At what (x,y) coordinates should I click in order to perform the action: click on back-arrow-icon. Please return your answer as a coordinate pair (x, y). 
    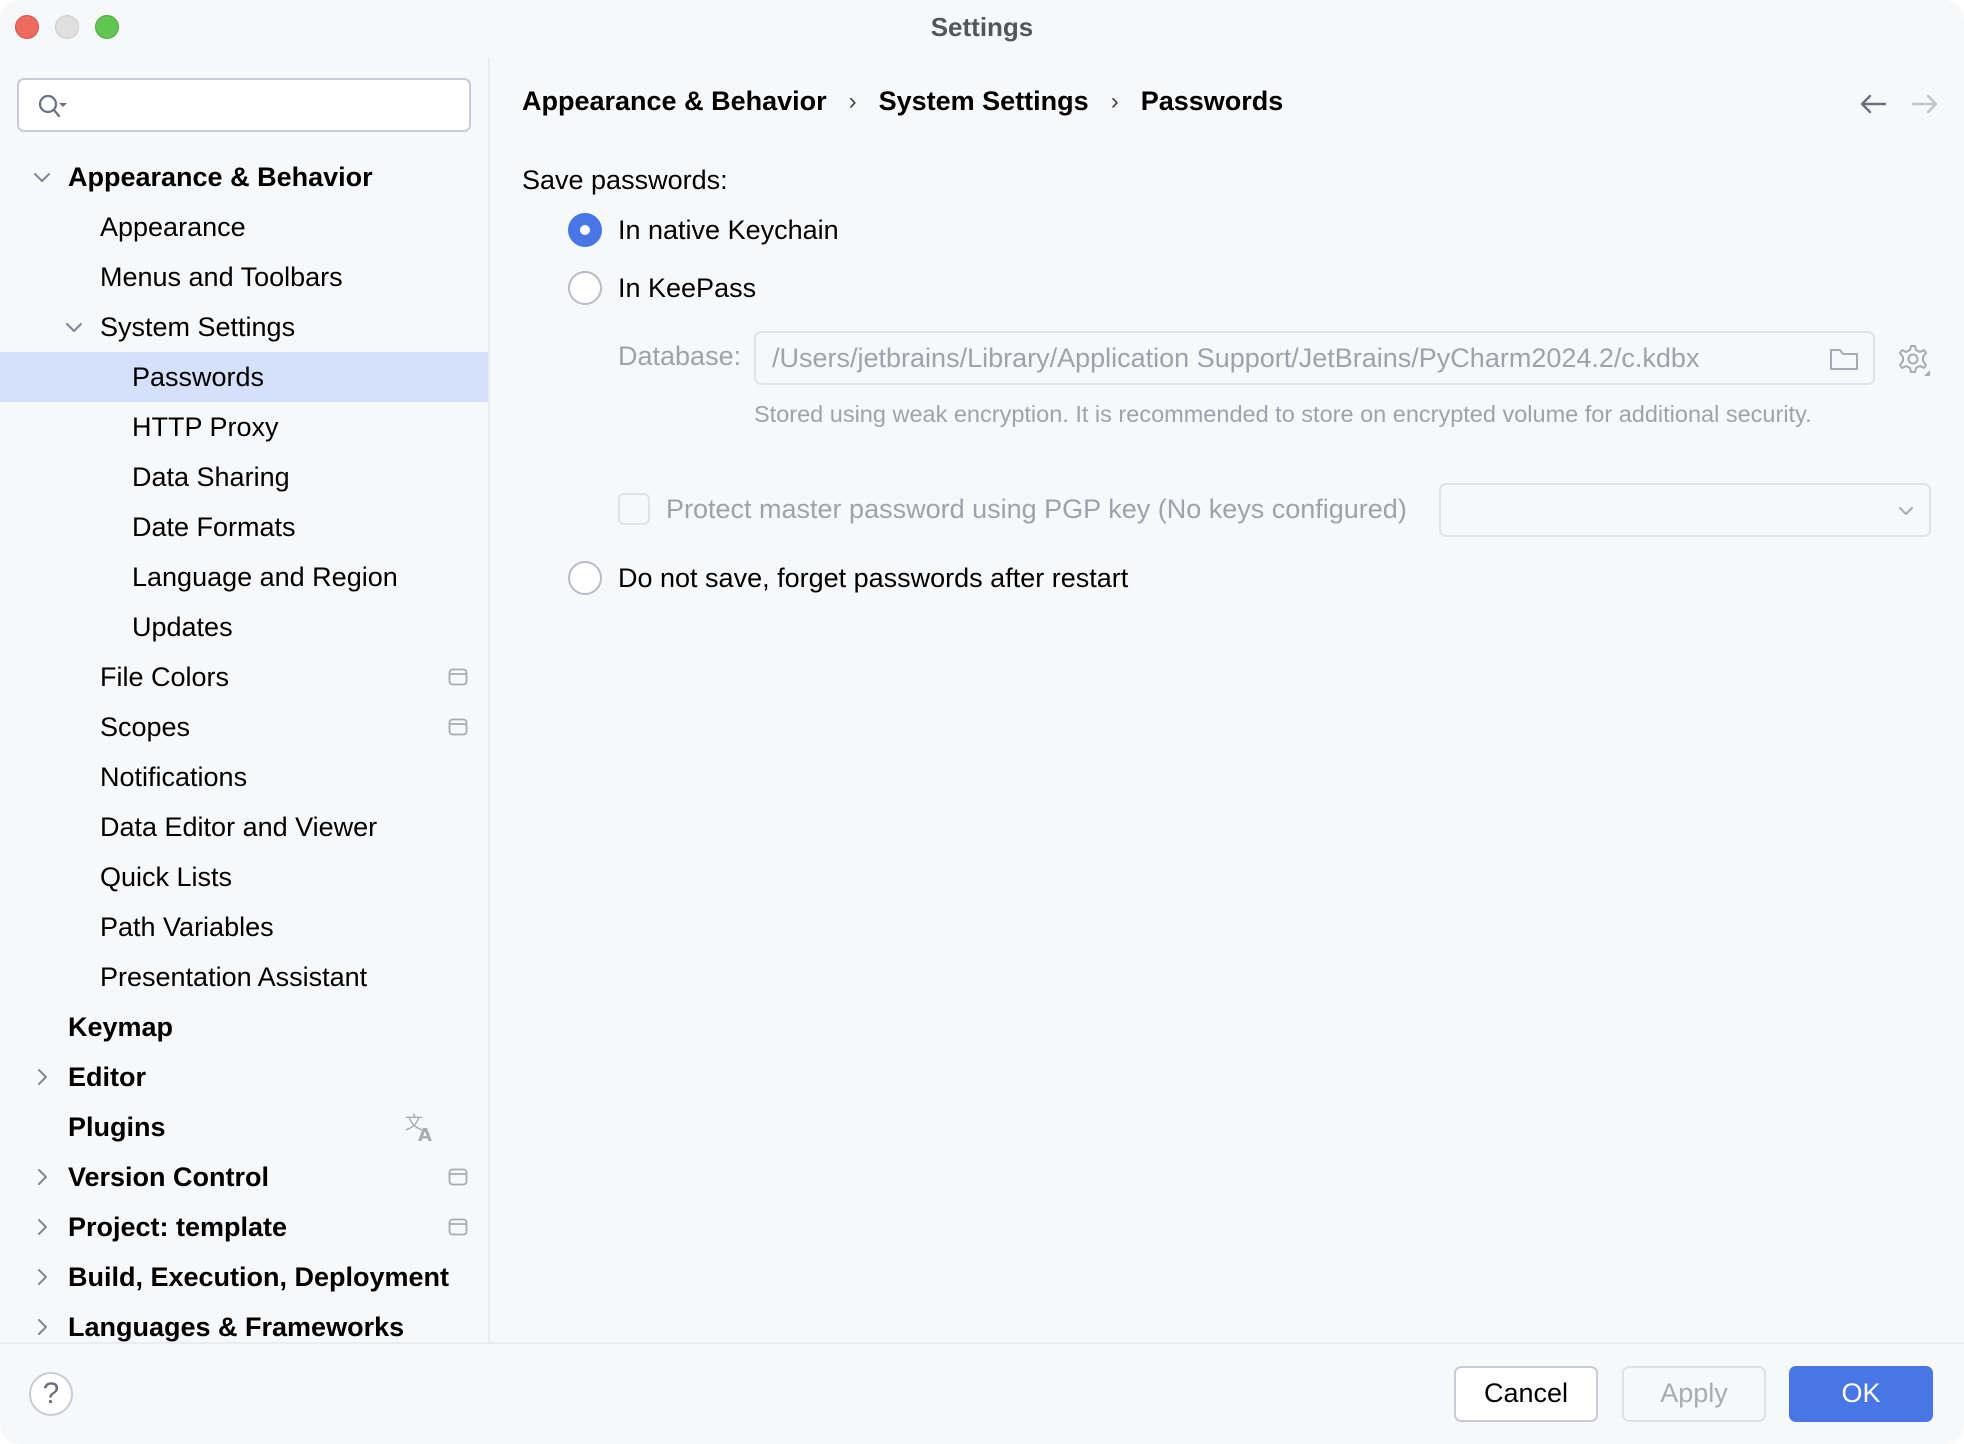
    Looking at the image, I should click on (1873, 104).